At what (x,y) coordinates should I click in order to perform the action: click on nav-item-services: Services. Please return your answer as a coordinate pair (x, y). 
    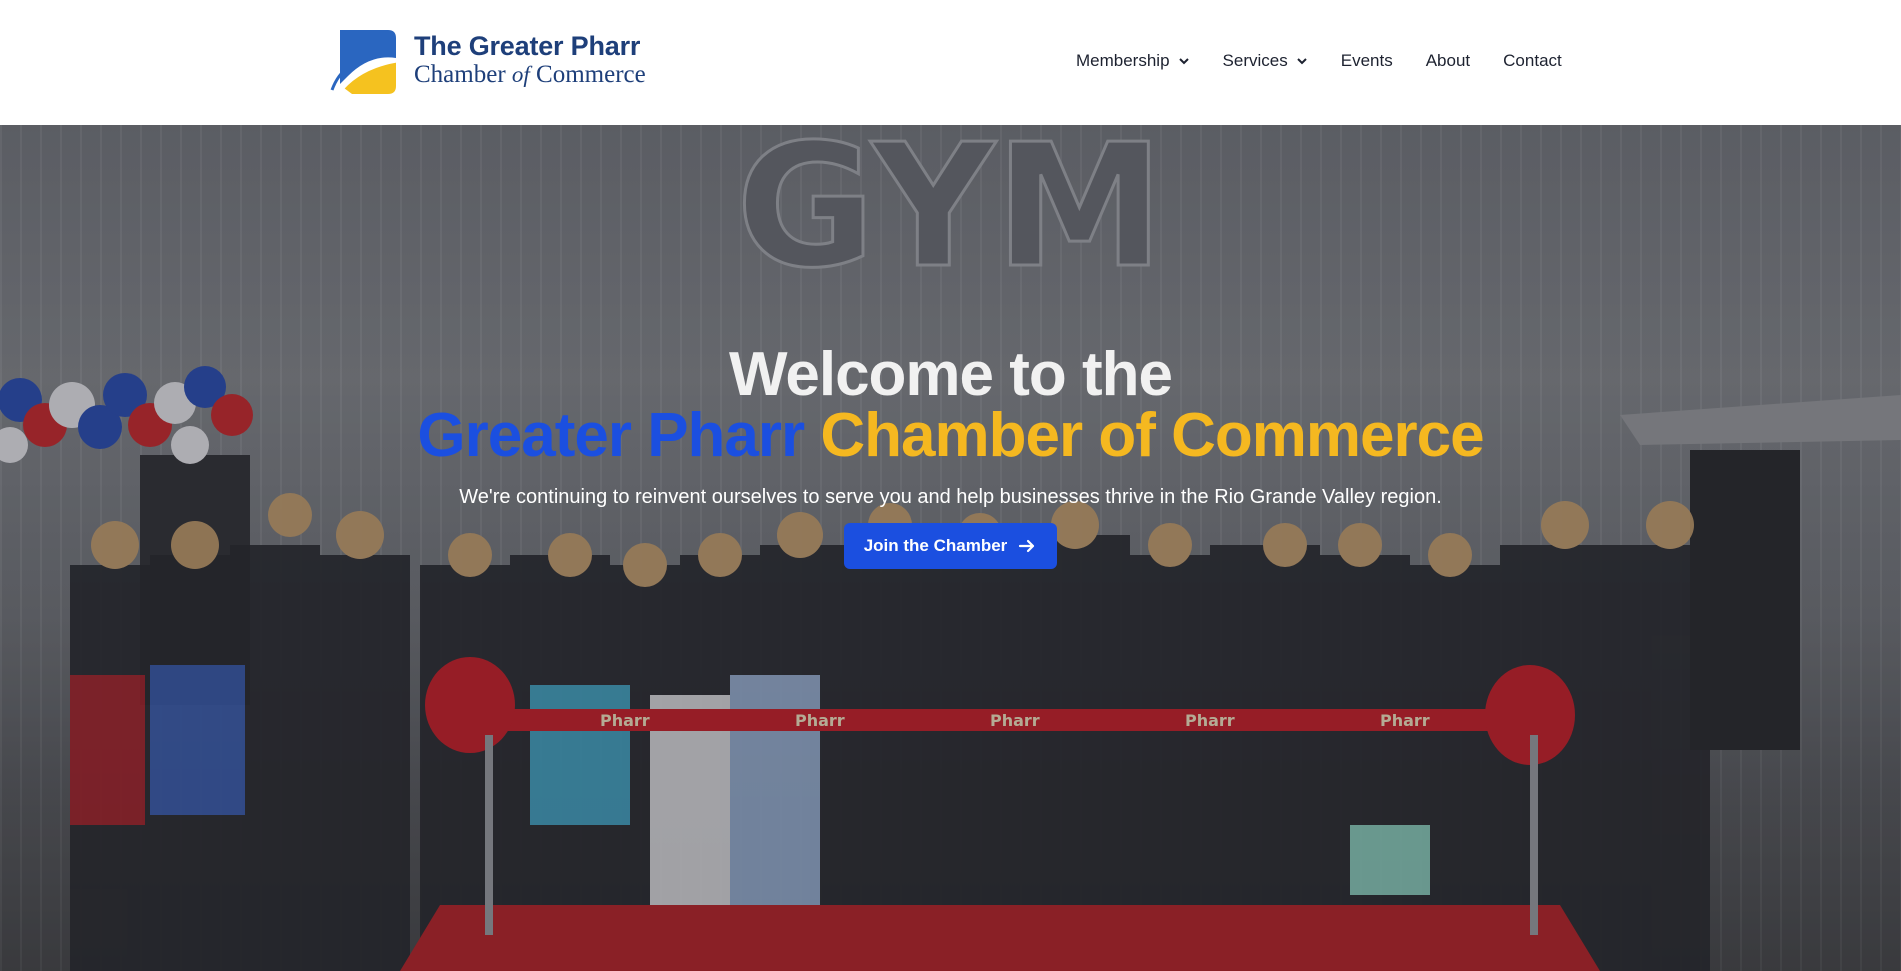
    Looking at the image, I should click on (1265, 61).